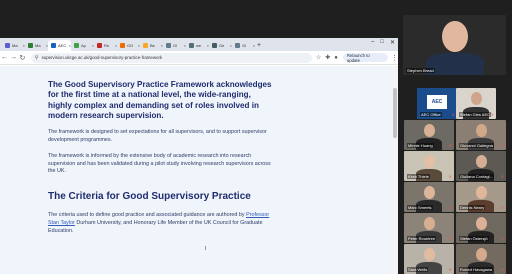  I want to click on forward-icon: →, so click(13, 57).